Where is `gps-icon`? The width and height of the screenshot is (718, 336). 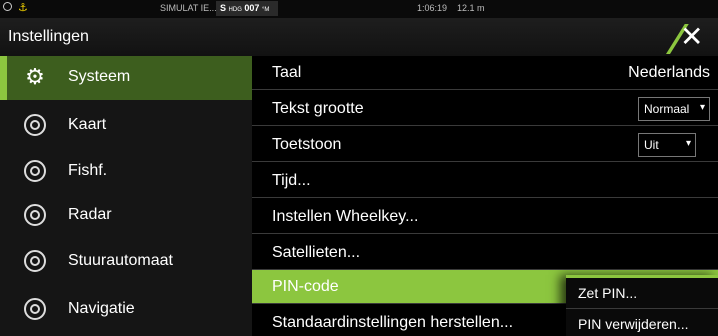
gps-icon is located at coordinates (7, 6).